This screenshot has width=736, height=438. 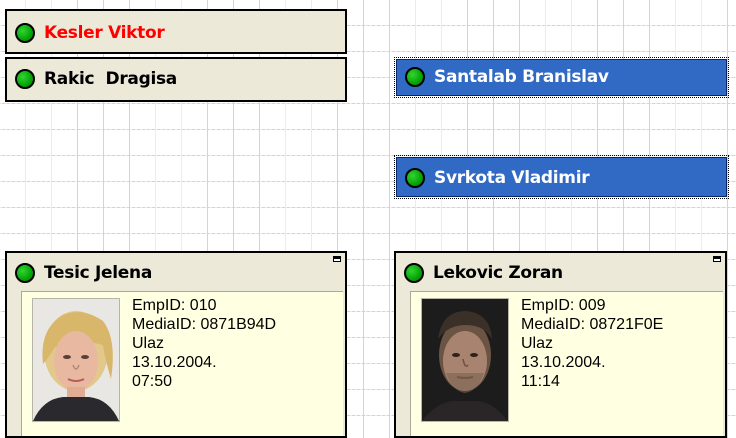 What do you see at coordinates (204, 324) in the screenshot?
I see `media-id: MediaID: 0871B94D` at bounding box center [204, 324].